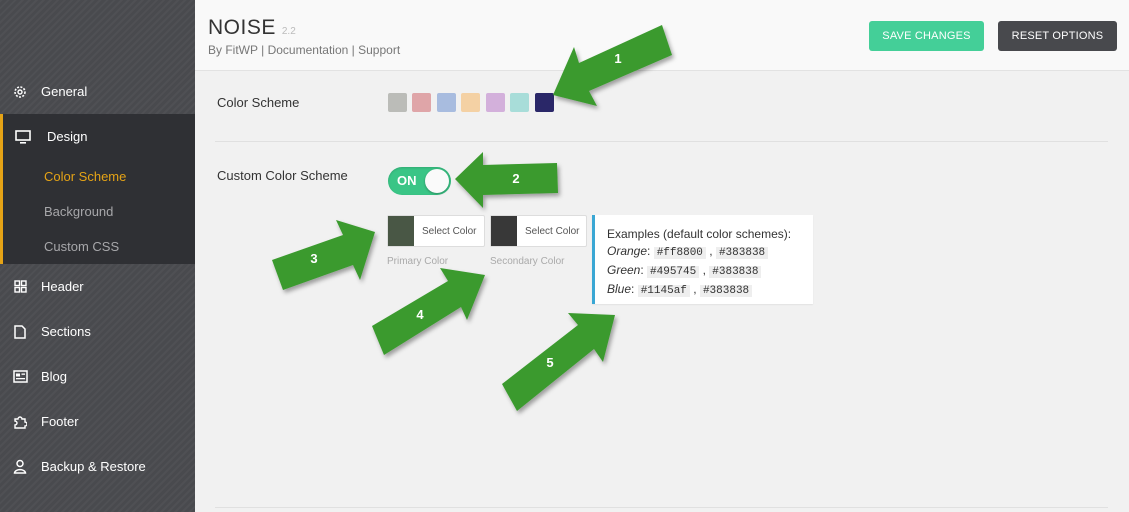 The height and width of the screenshot is (512, 1129). I want to click on annotation-label-4: 4, so click(420, 314).